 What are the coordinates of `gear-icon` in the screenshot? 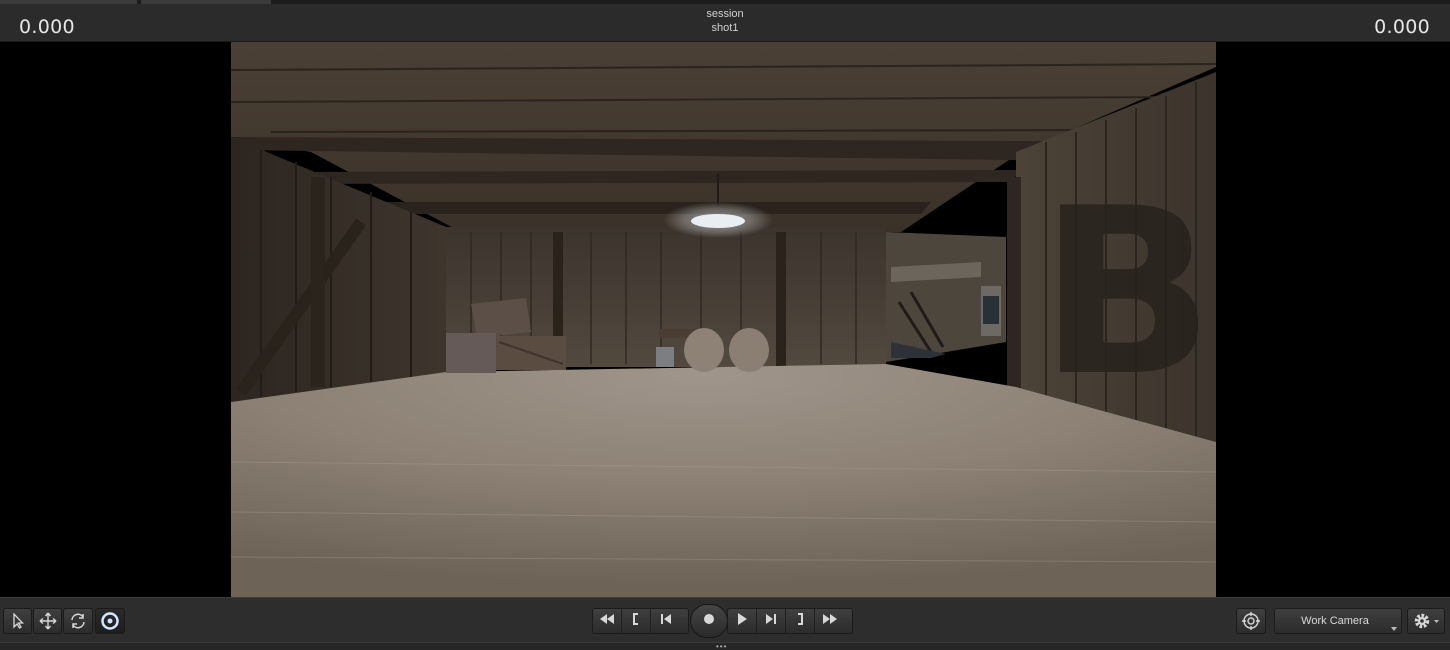 It's located at (1426, 621).